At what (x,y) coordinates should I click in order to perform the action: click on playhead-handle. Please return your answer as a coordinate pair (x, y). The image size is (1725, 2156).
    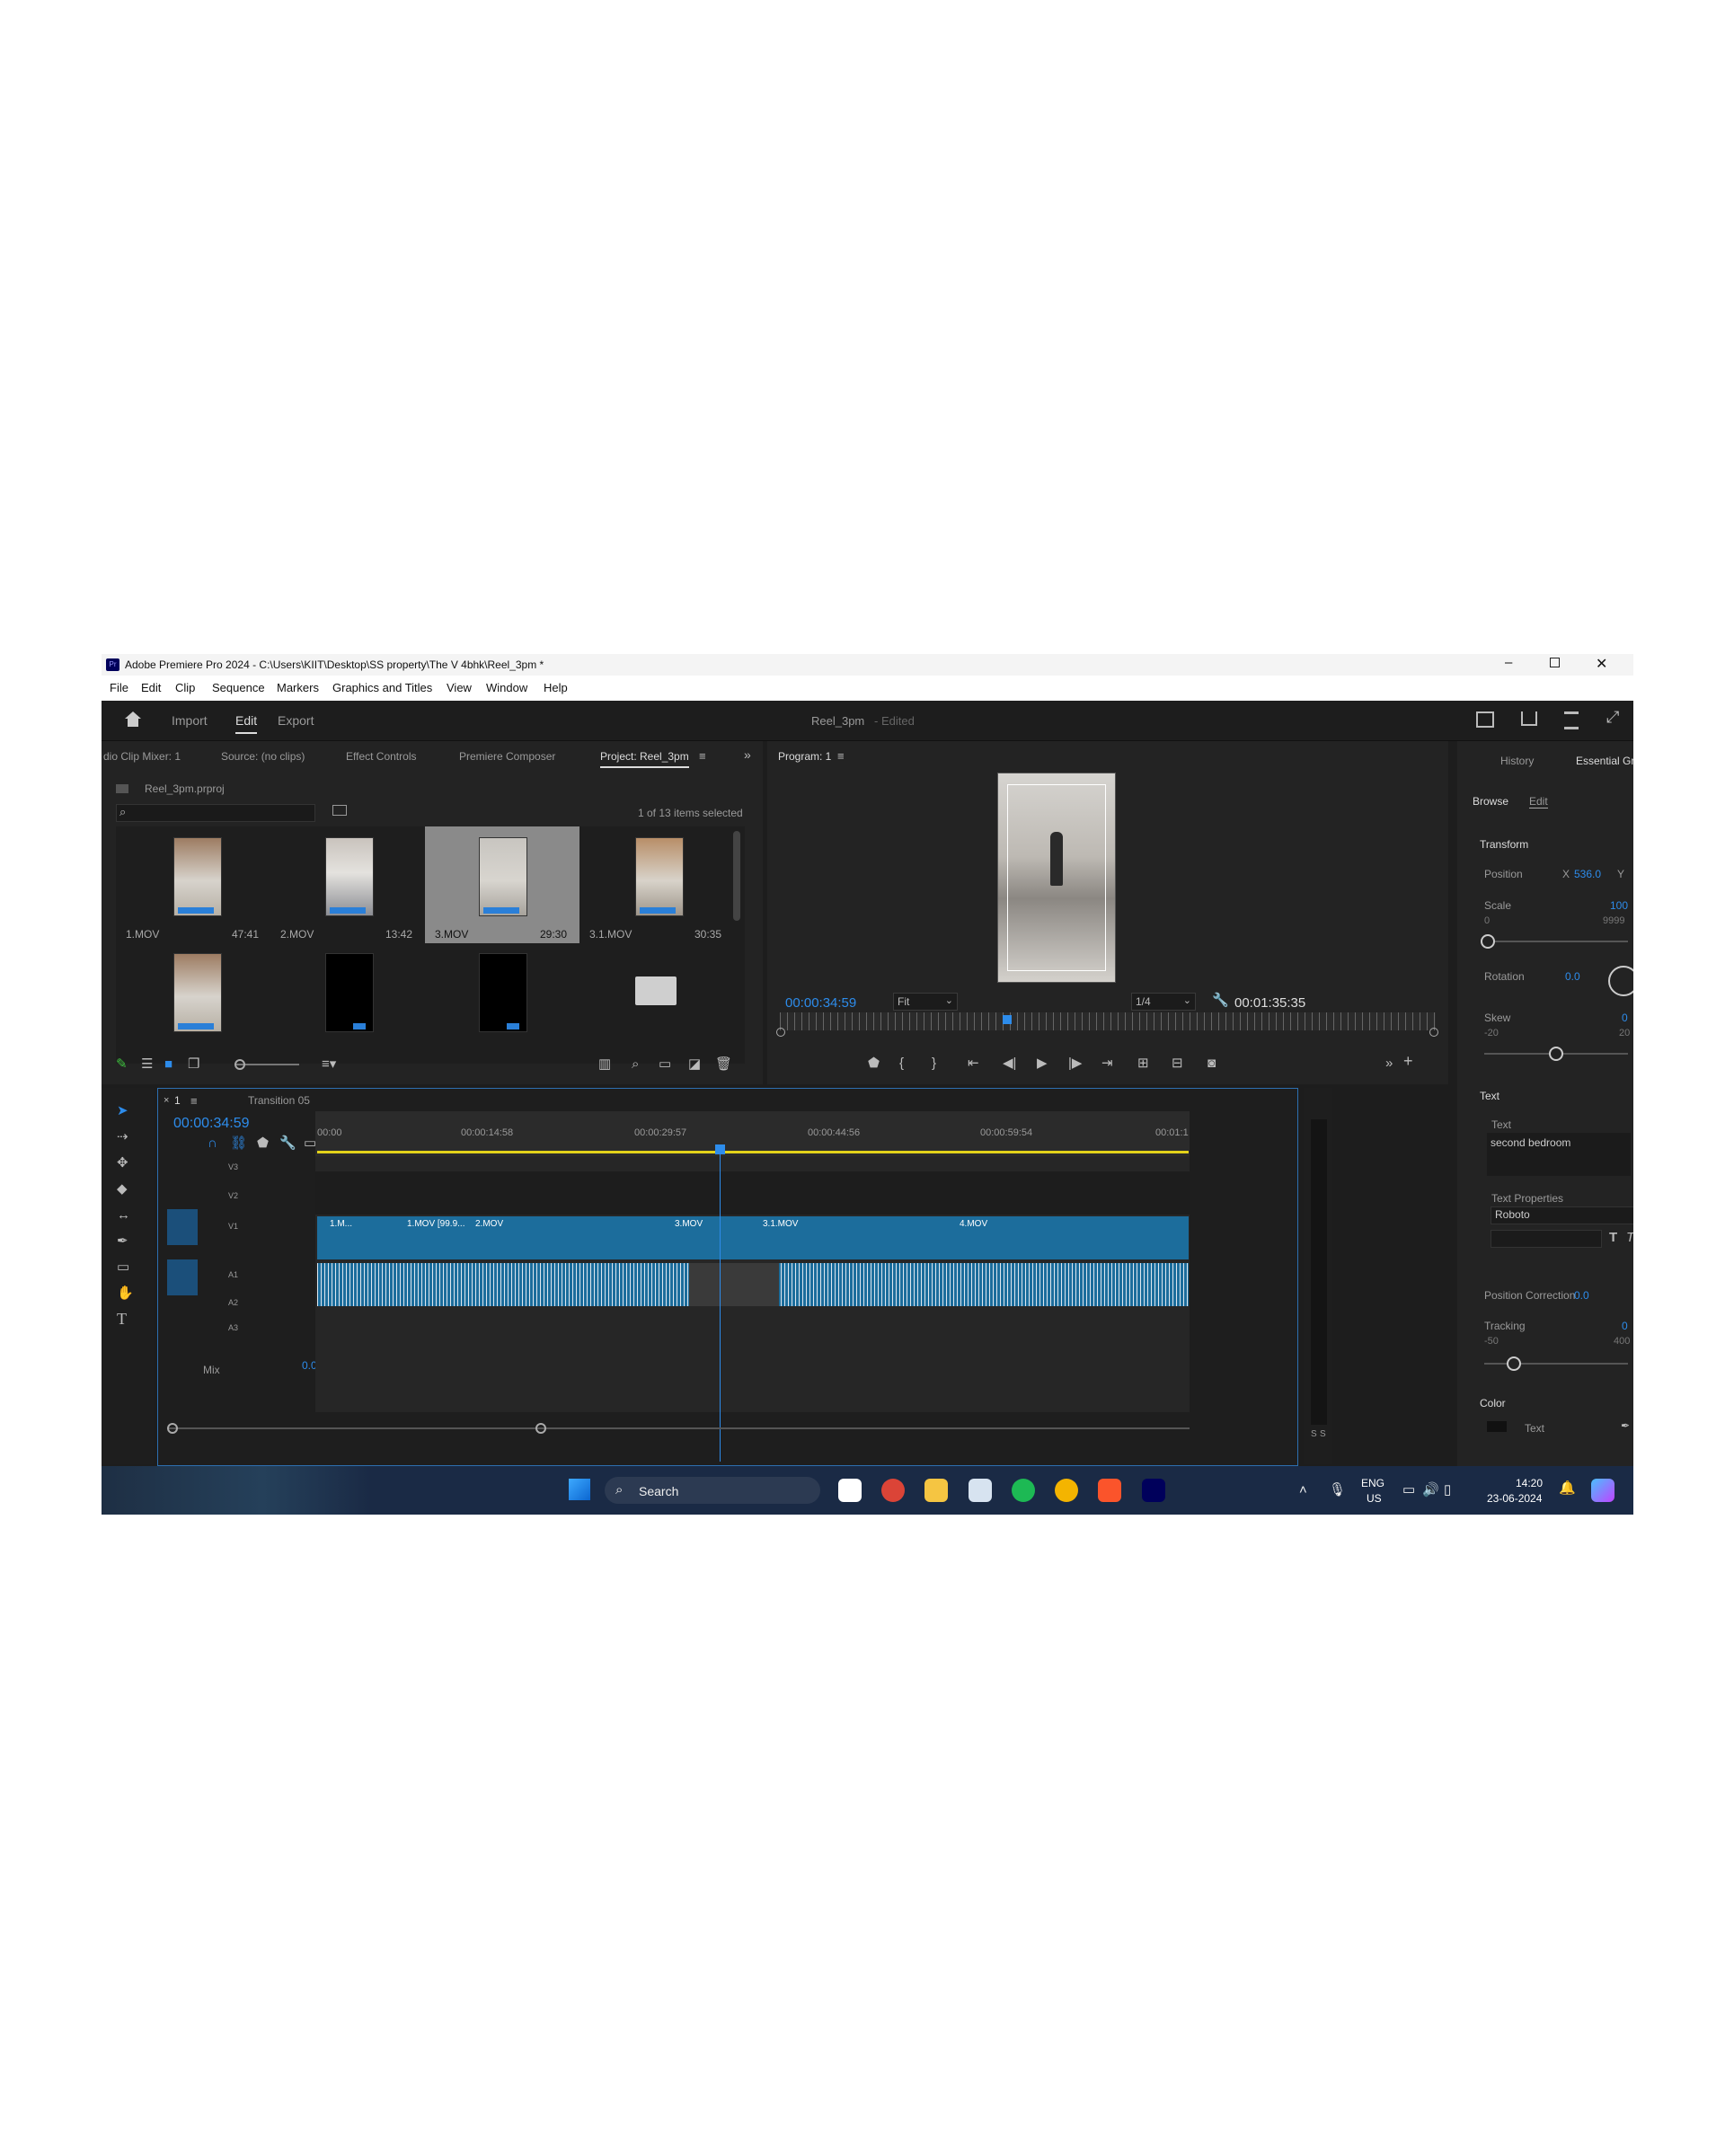
    Looking at the image, I should click on (720, 1149).